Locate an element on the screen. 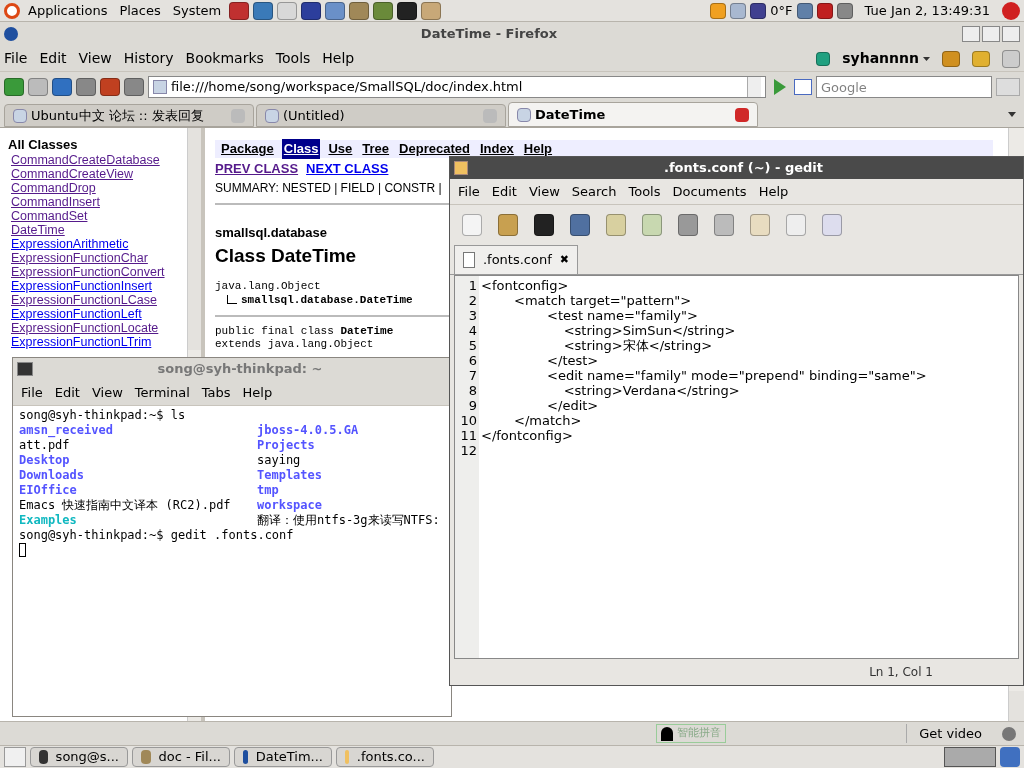  nav-link: Package is located at coordinates (247, 149).